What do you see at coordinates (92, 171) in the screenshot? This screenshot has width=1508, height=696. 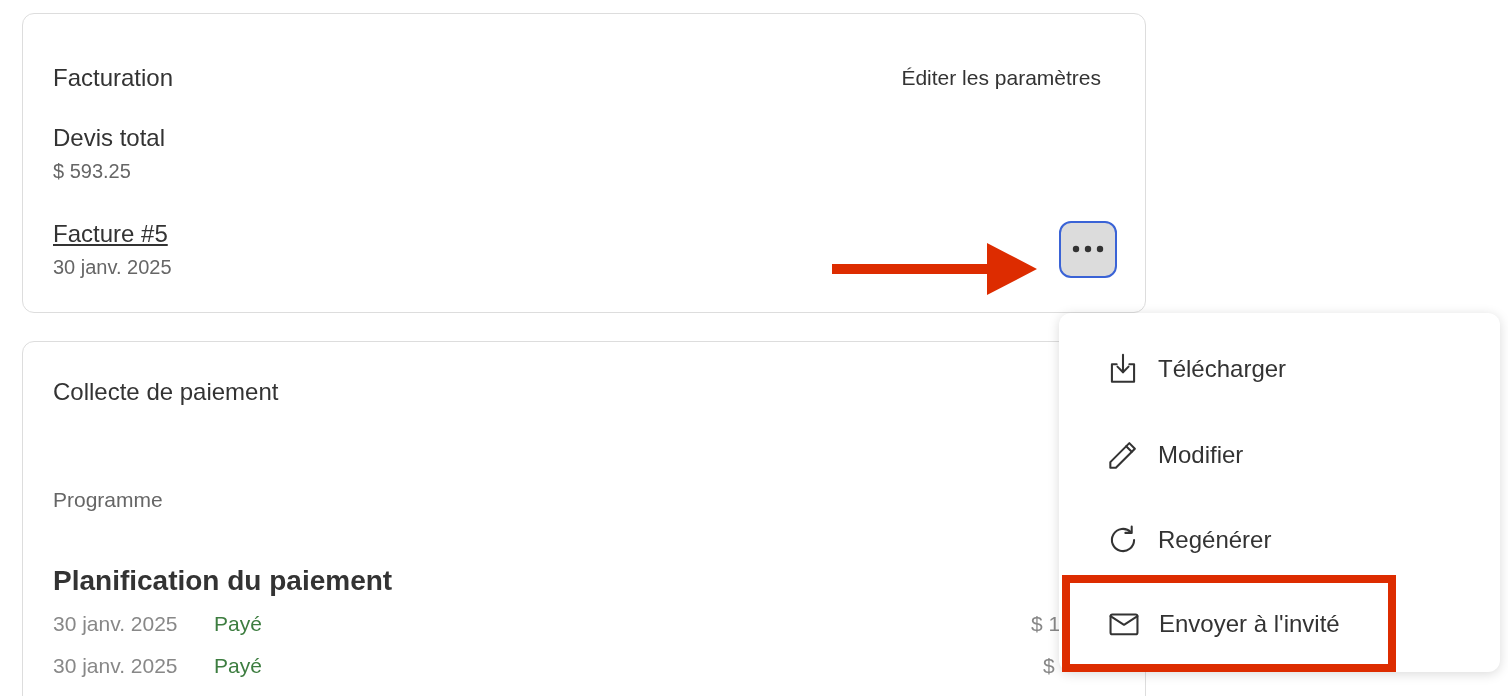 I see `total-value: $ 593.25` at bounding box center [92, 171].